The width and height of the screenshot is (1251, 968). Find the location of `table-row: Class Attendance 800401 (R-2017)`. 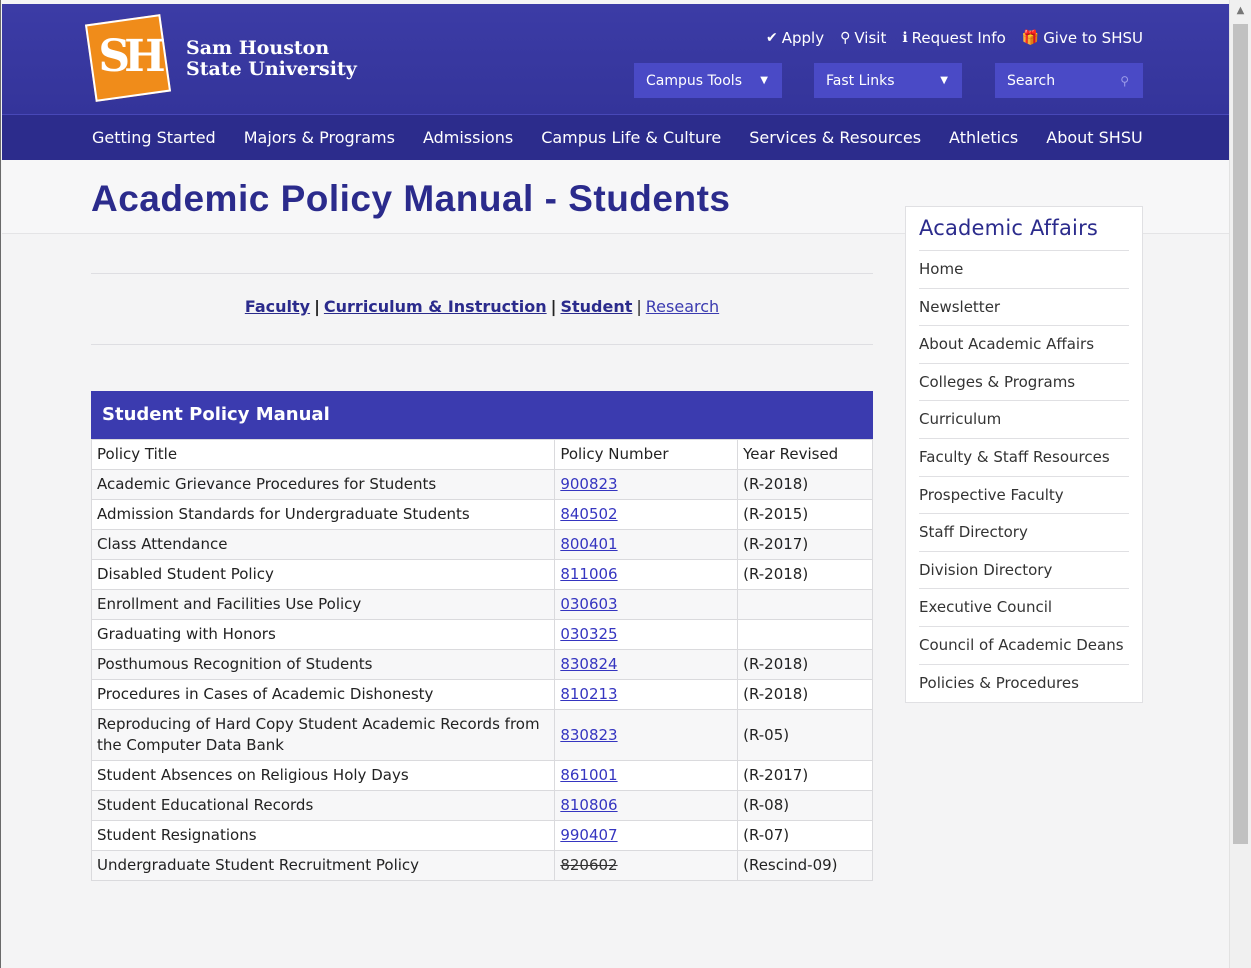

table-row: Class Attendance 800401 (R-2017) is located at coordinates (481, 544).